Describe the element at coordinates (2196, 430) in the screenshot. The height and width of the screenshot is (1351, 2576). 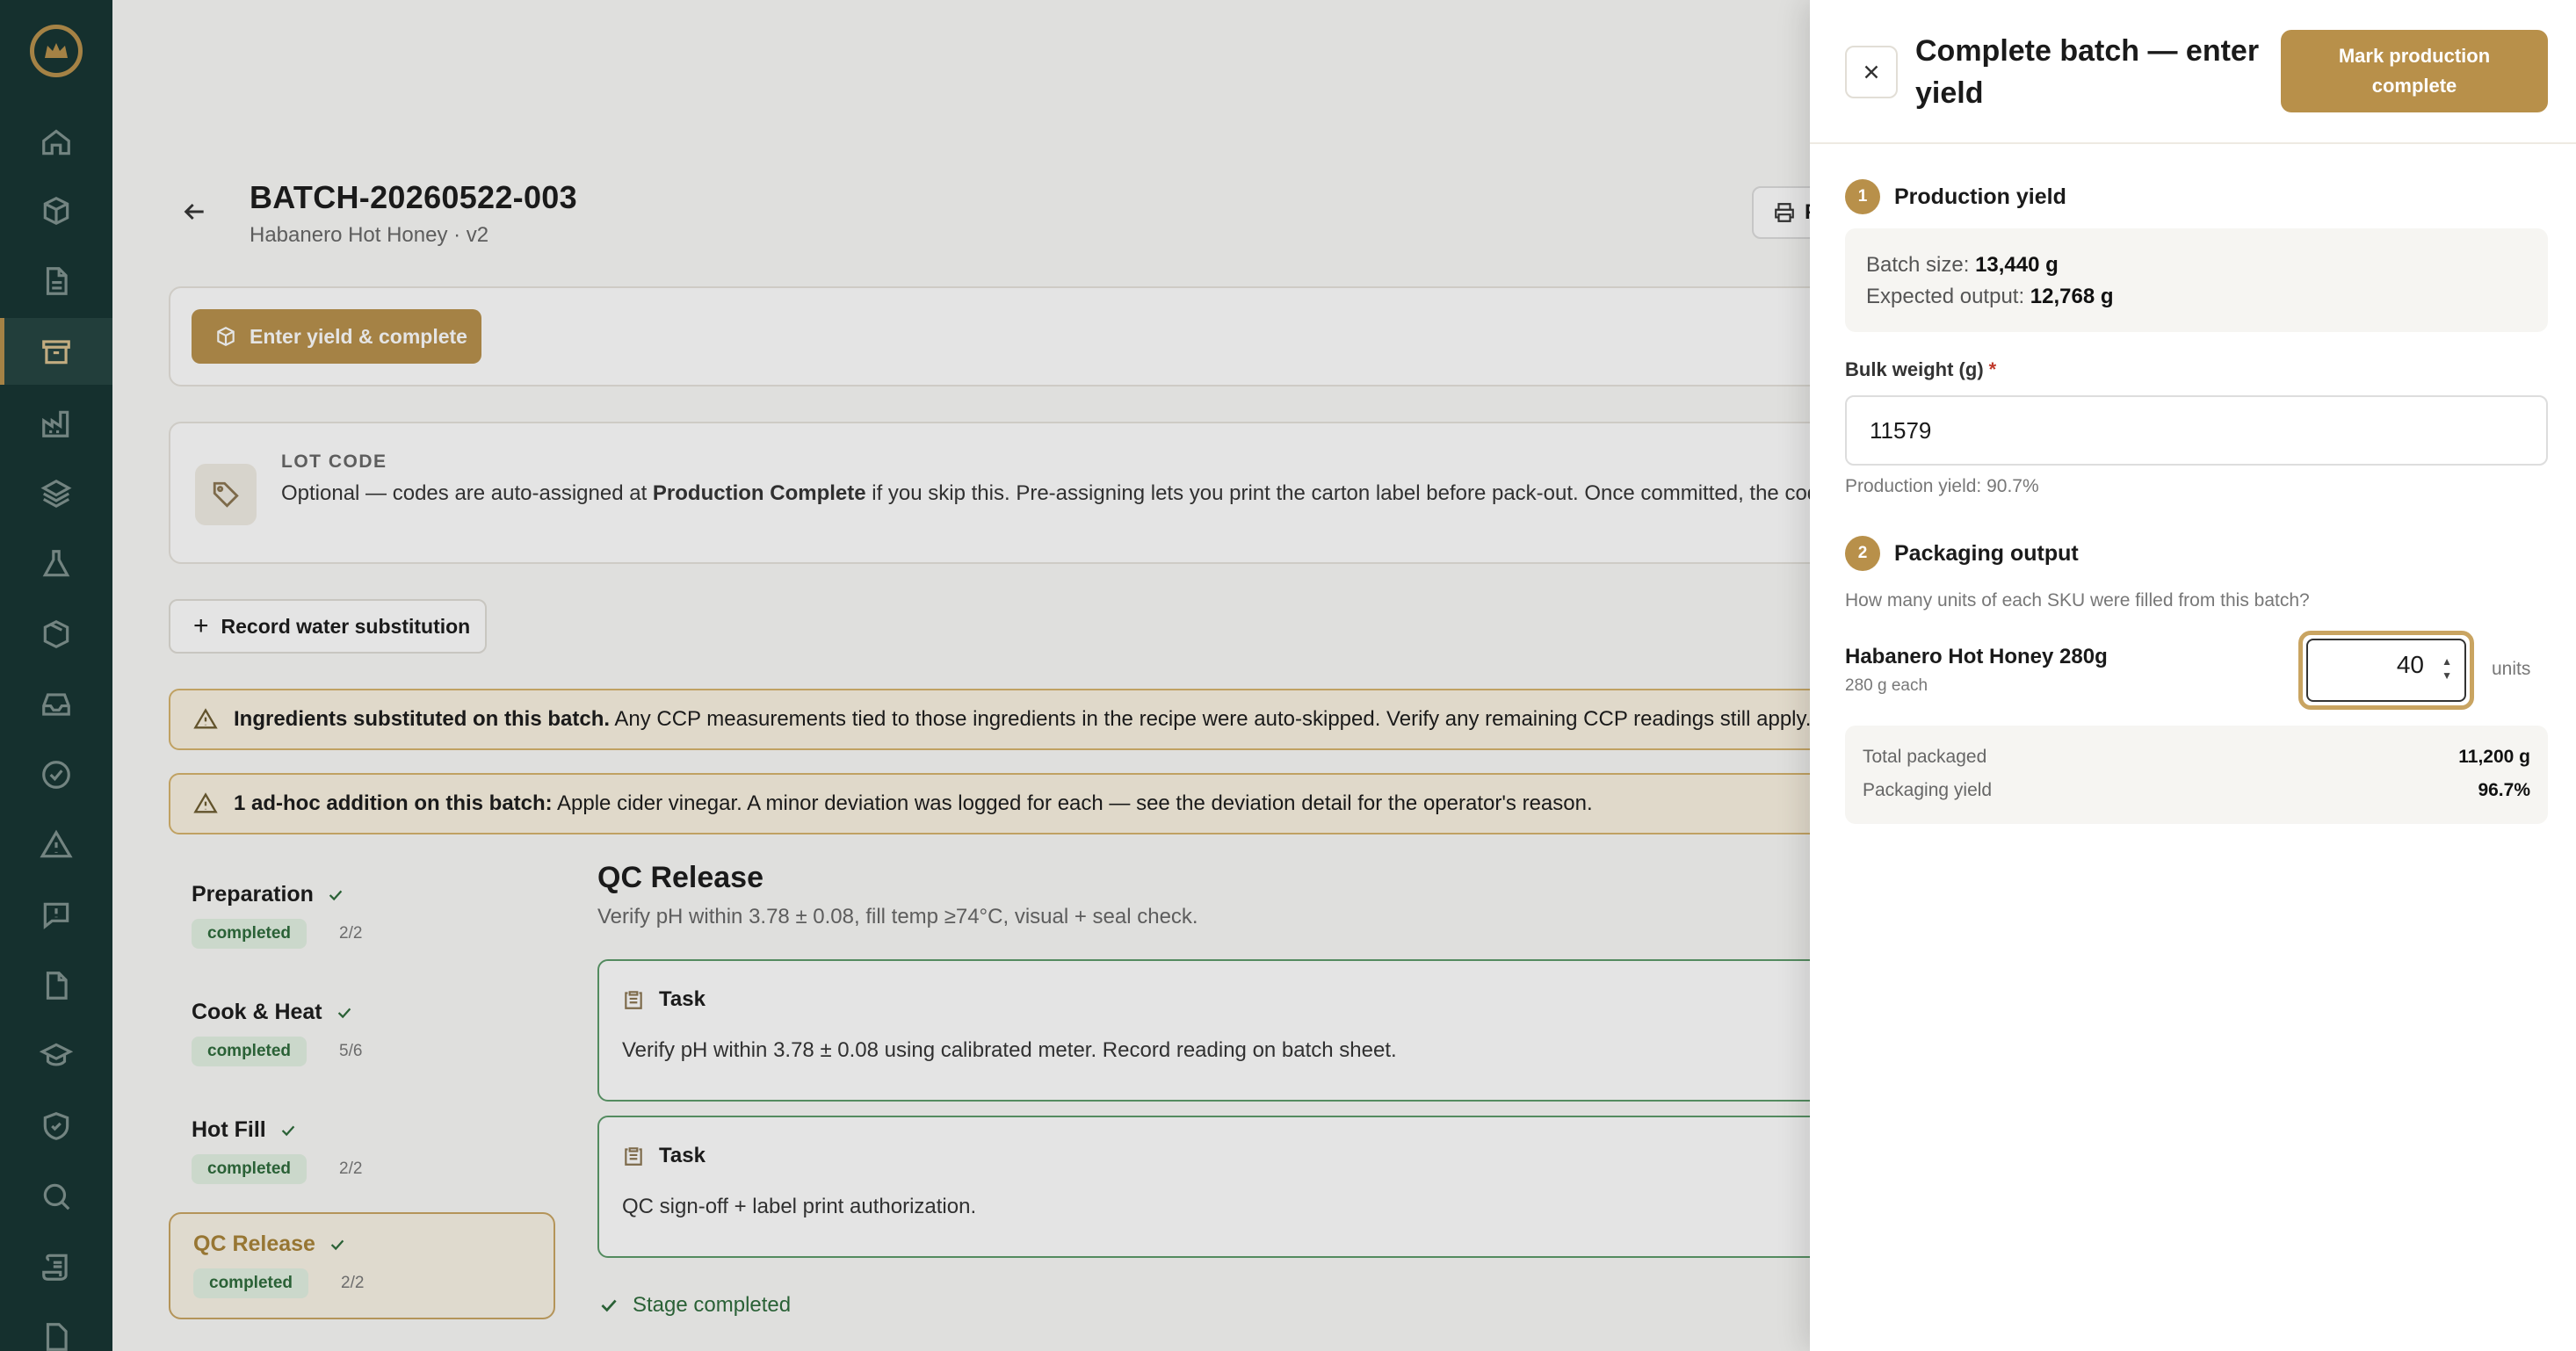
I see `bulk-weight-input: 11579` at that location.